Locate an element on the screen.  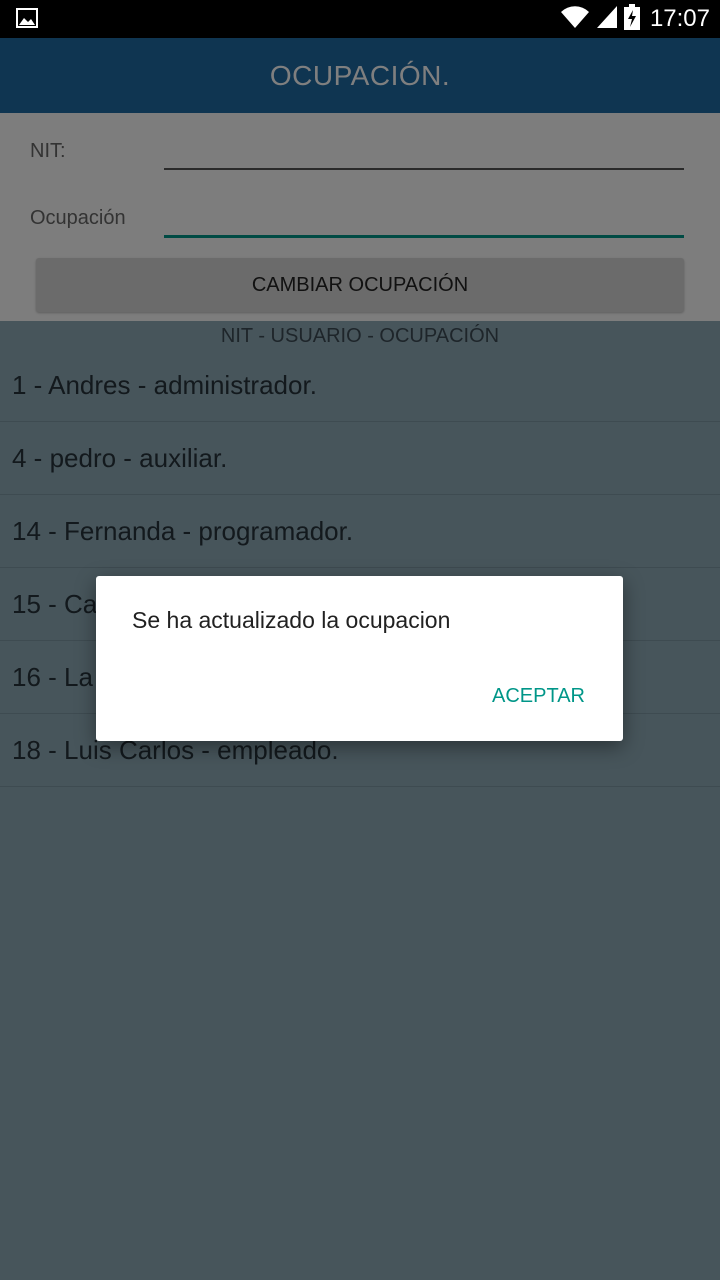
wifi-icon is located at coordinates (575, 19).